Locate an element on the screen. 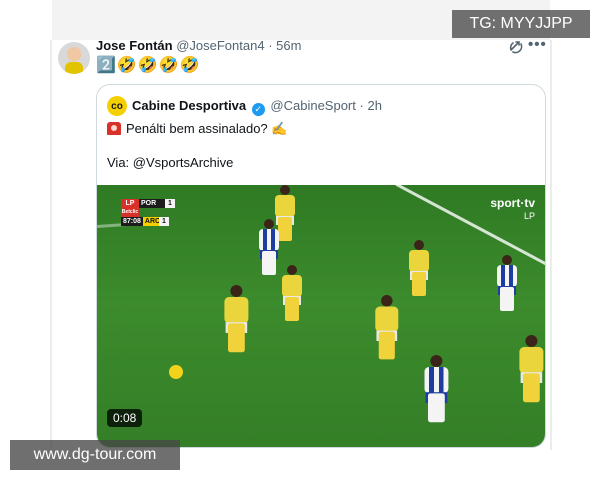 The image size is (600, 480). scorebug: LP POR 1 Betclic 87:08 87:08 ARO 1 is located at coordinates (151, 212).